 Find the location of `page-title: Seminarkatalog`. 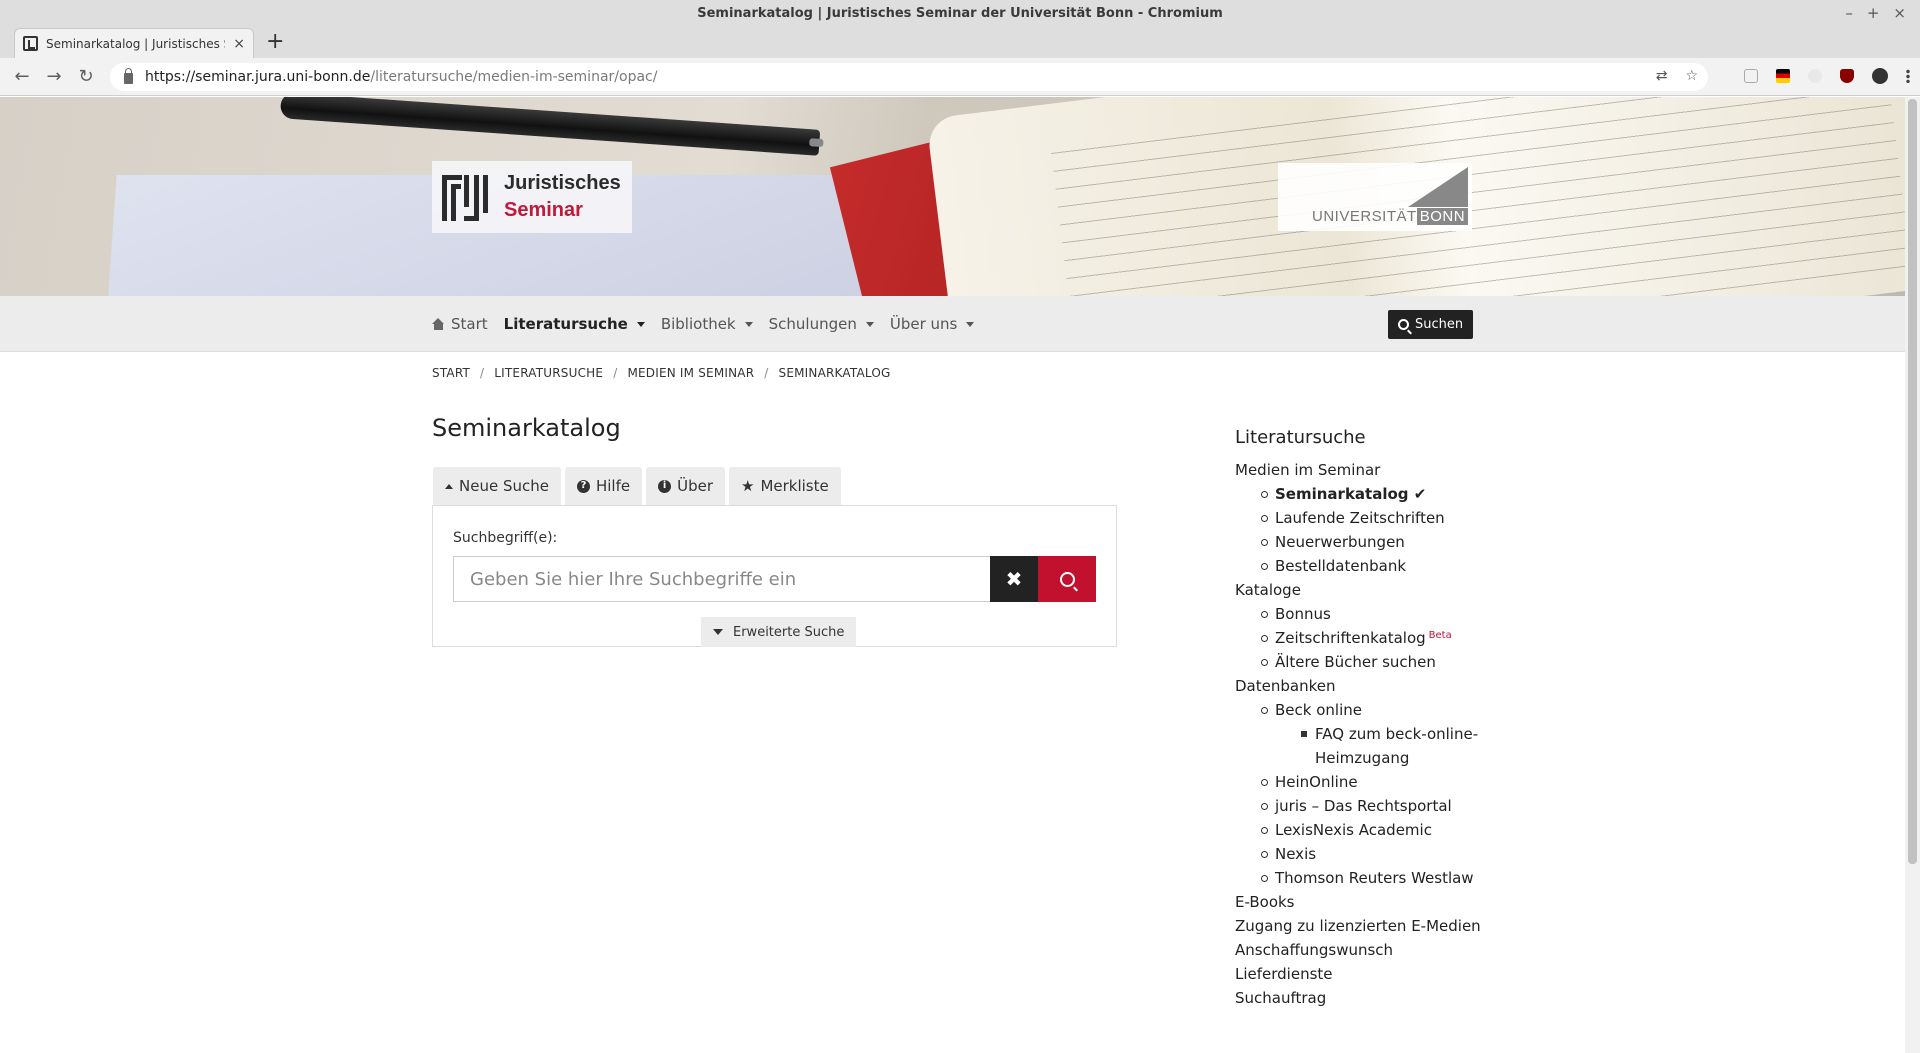

page-title: Seminarkatalog is located at coordinates (526, 428).